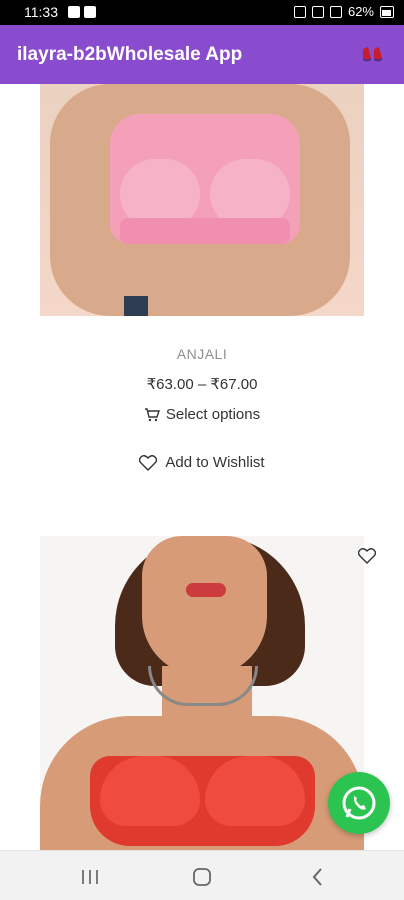 The image size is (404, 900). Describe the element at coordinates (360, 11) in the screenshot. I see `battery-percent: 62%` at that location.